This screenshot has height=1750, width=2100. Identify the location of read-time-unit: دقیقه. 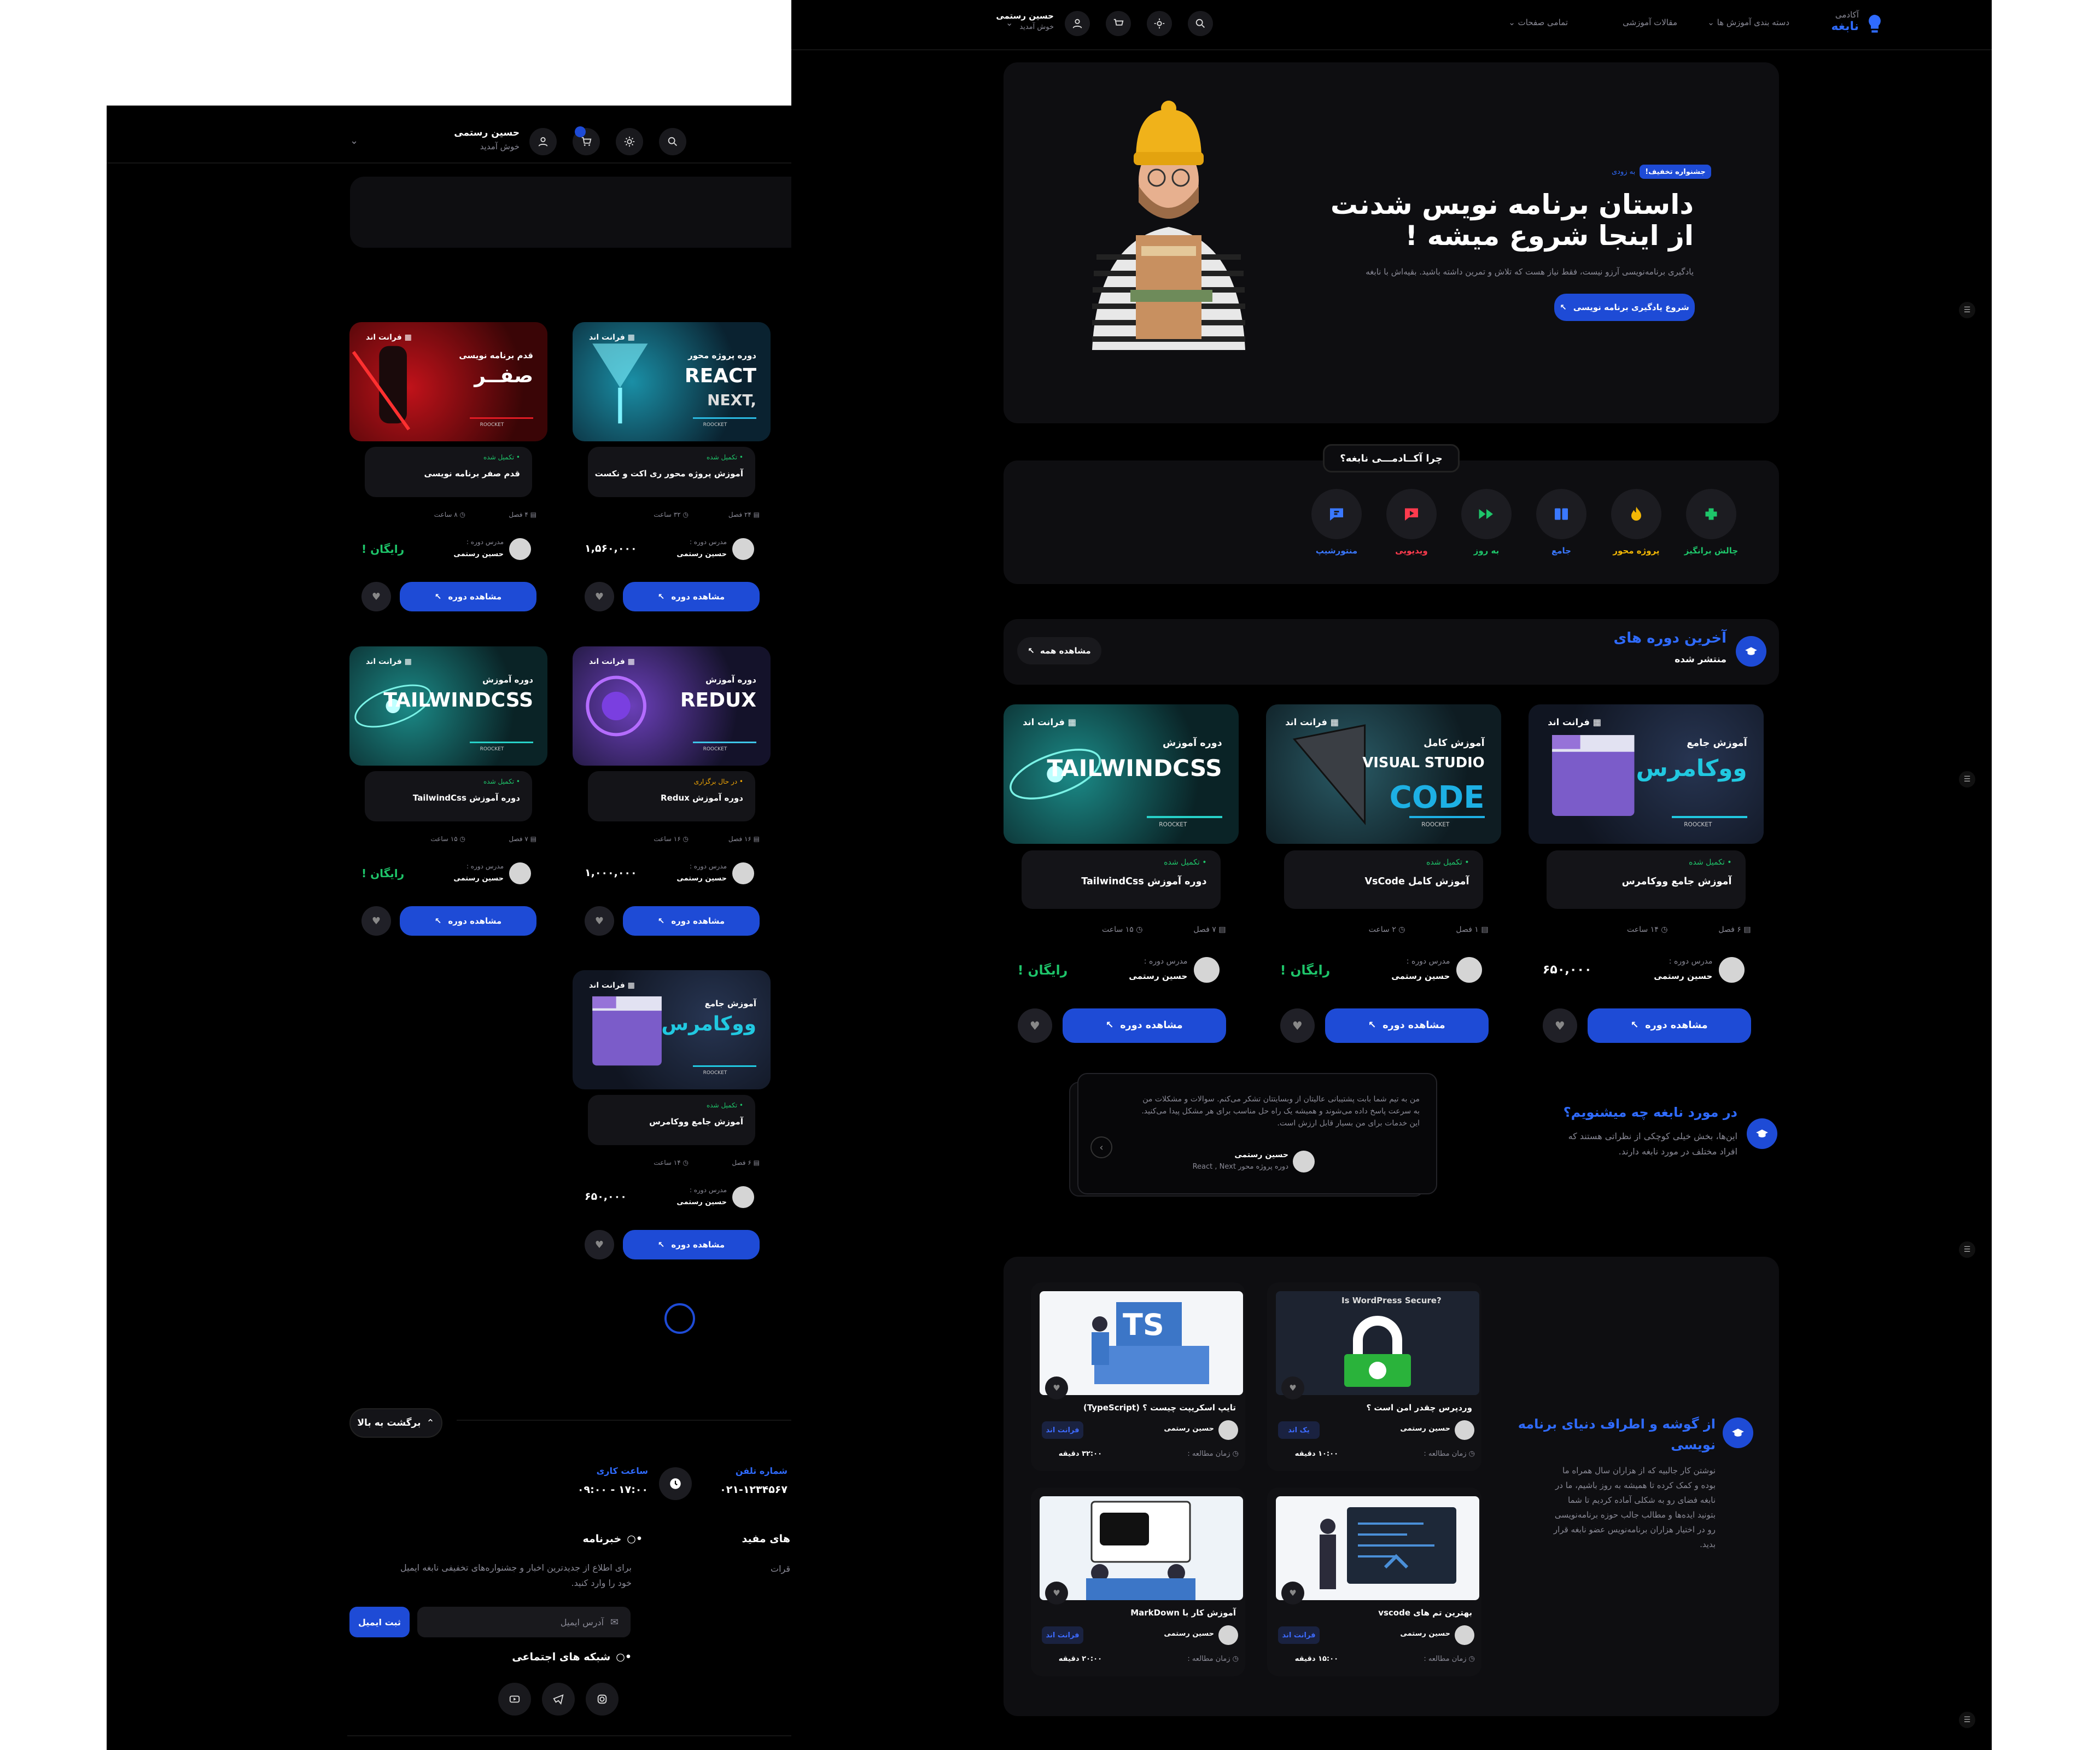
(1069, 1454).